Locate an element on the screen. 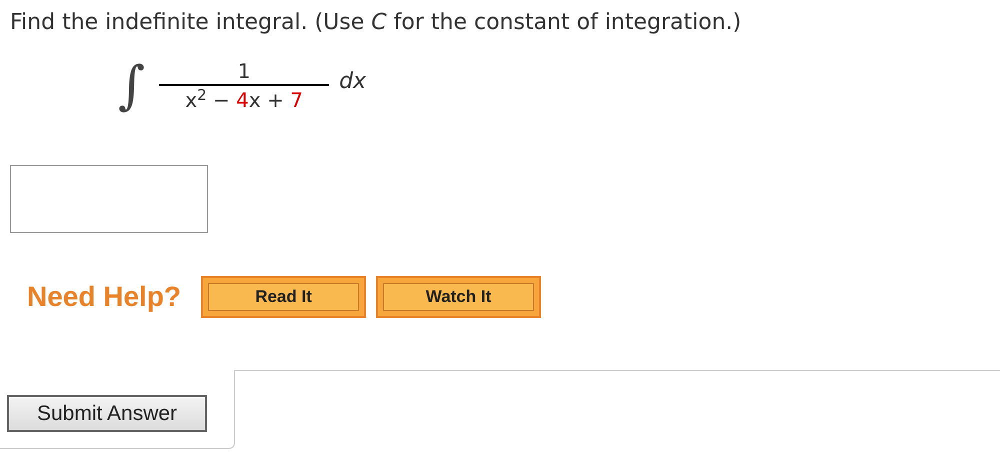 The image size is (1000, 464). need-help-label: Need Help? is located at coordinates (104, 297).